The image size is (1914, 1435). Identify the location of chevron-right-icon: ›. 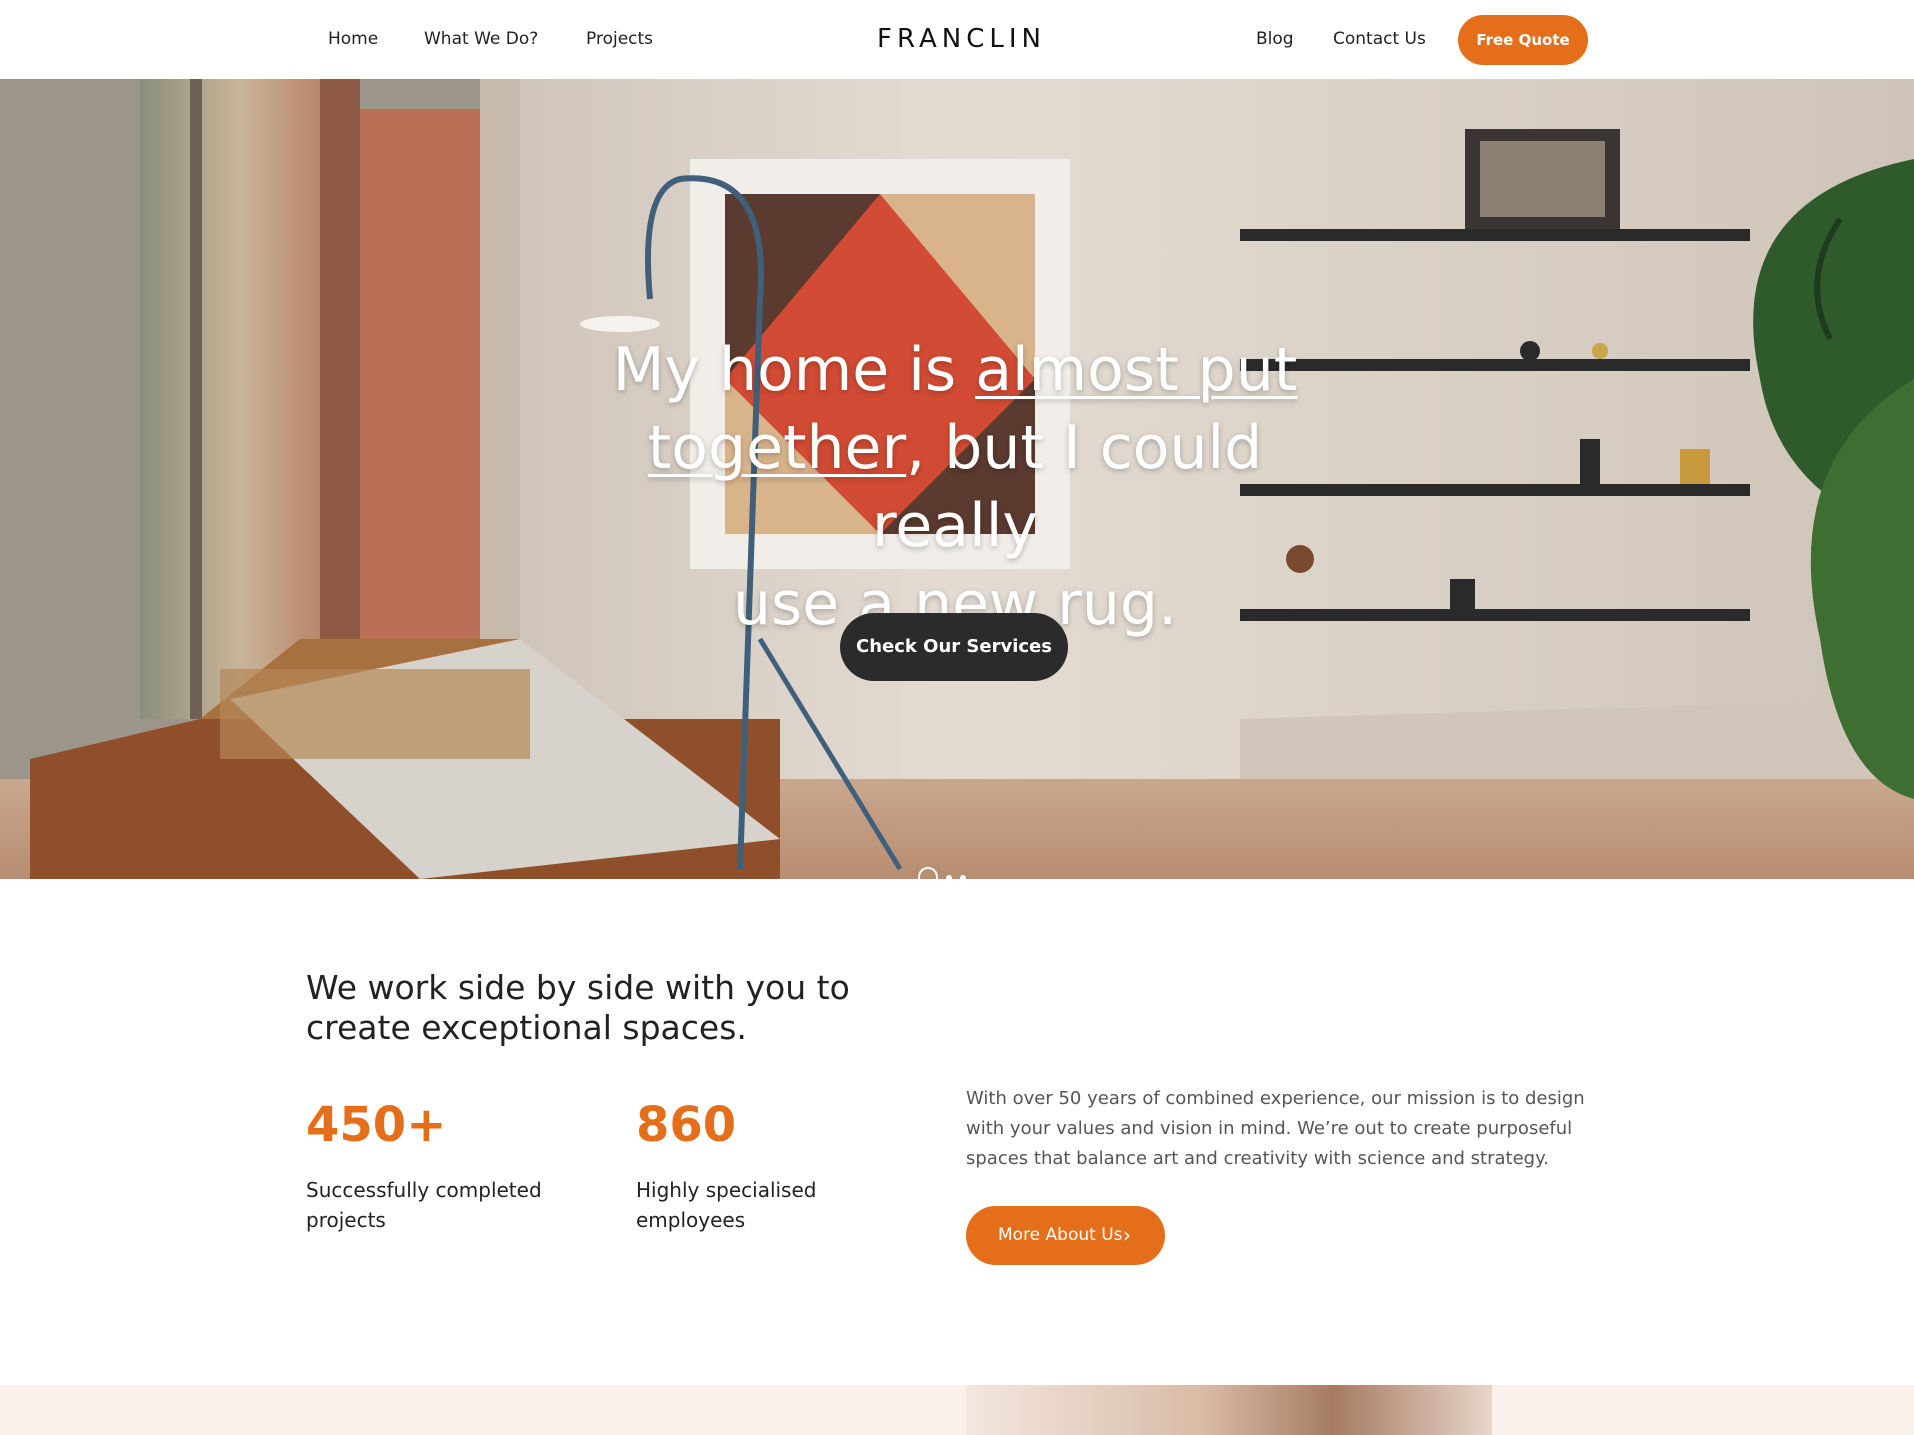
(1127, 1235).